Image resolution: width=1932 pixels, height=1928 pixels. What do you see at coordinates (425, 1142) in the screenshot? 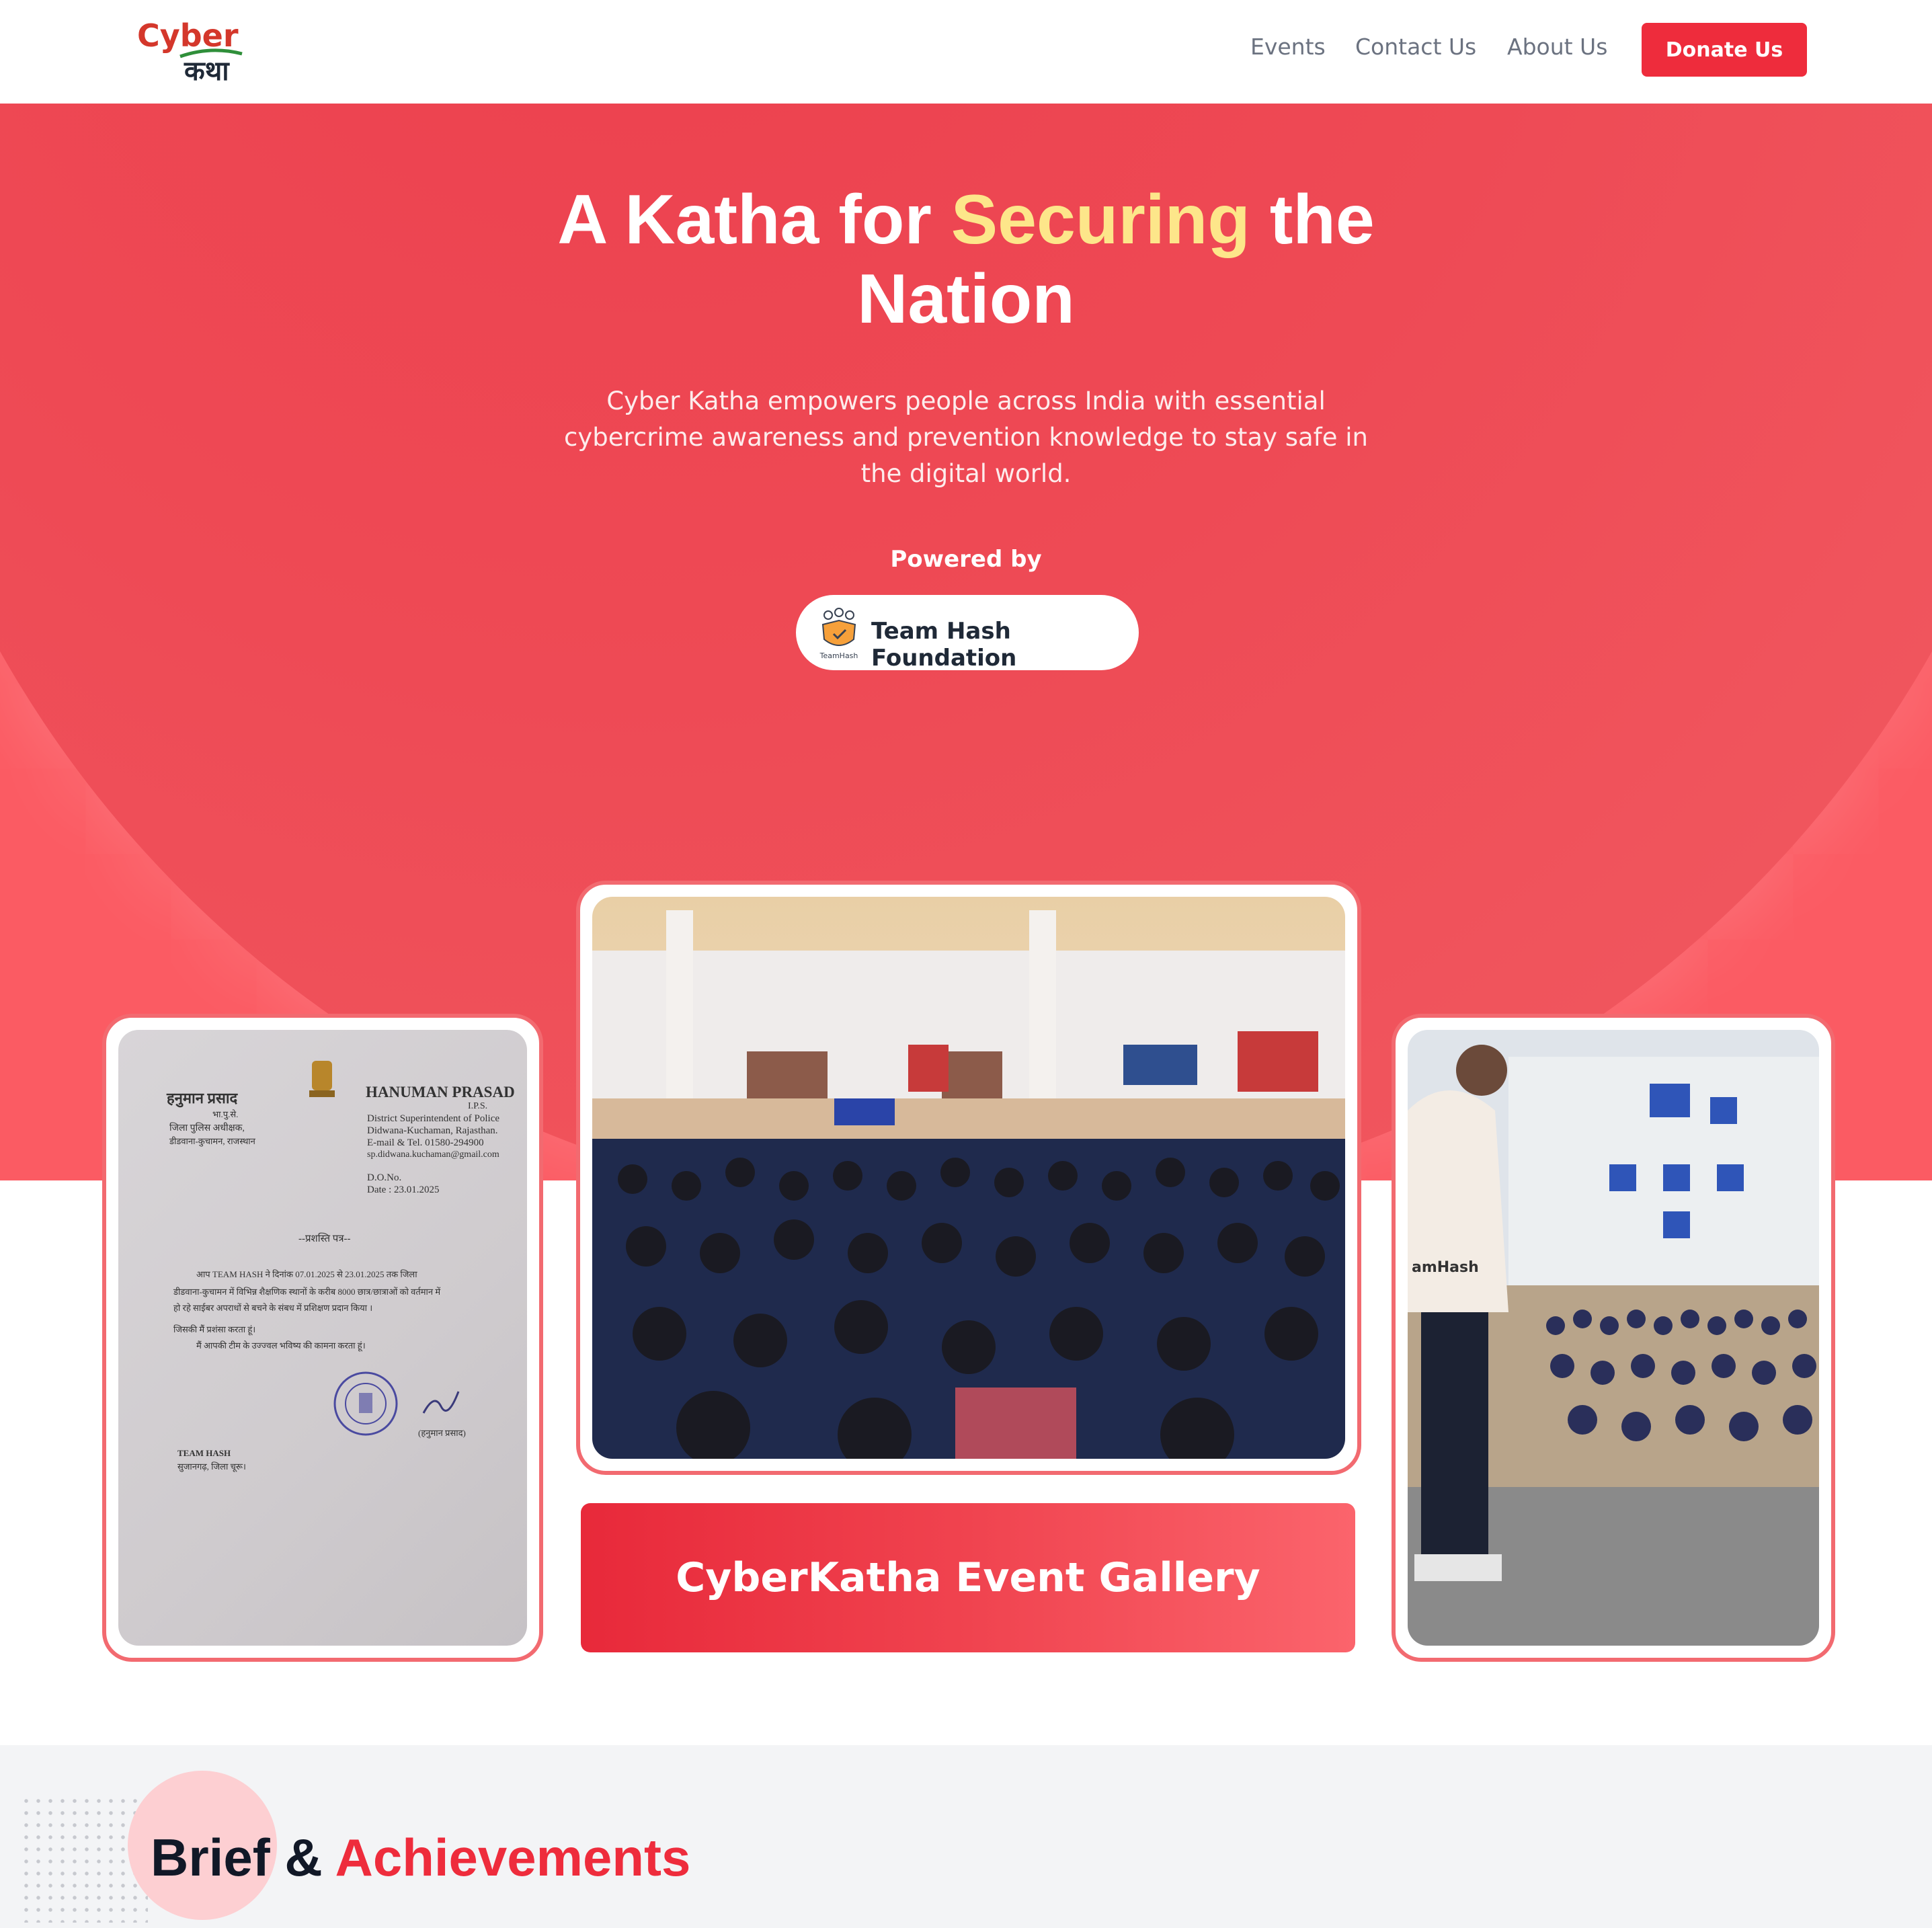
I see `letter-tel: E-mail & Tel. 01580-294900` at bounding box center [425, 1142].